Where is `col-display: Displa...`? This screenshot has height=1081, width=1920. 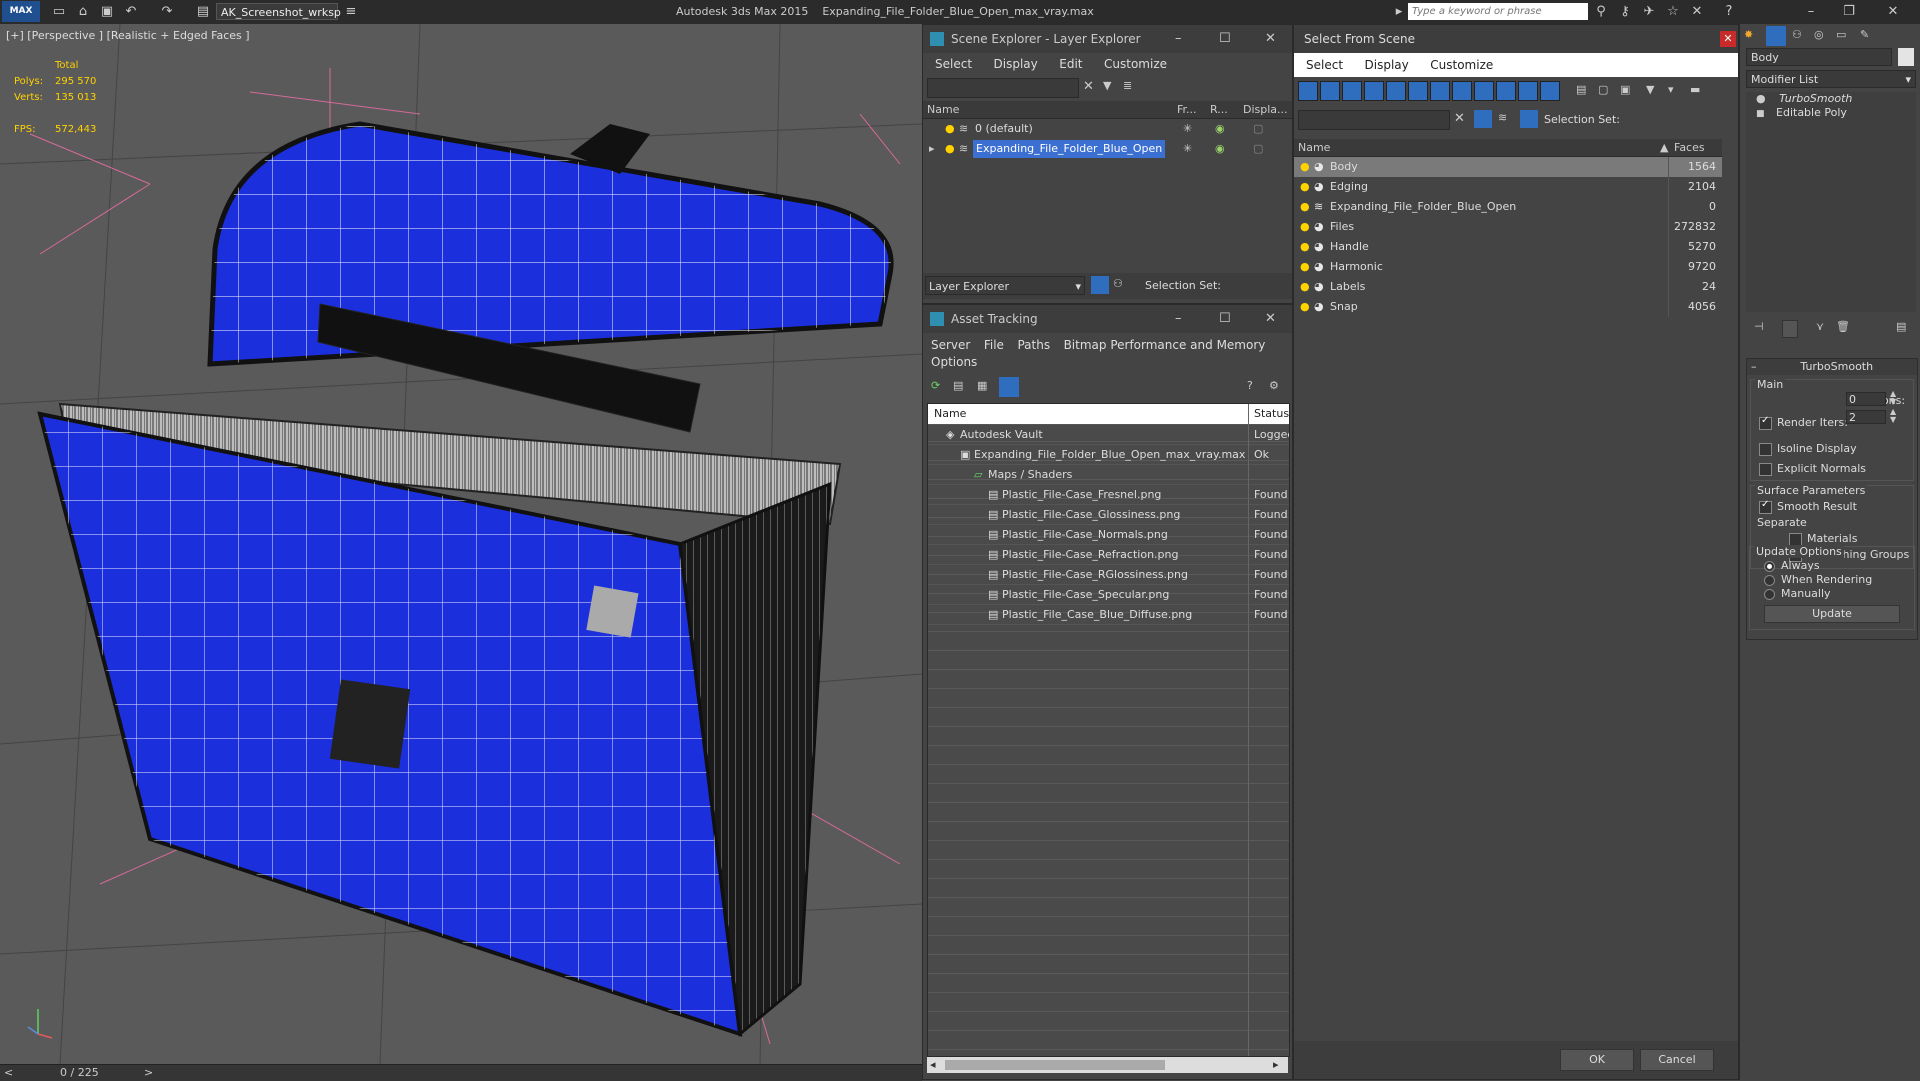 col-display: Displa... is located at coordinates (1265, 109).